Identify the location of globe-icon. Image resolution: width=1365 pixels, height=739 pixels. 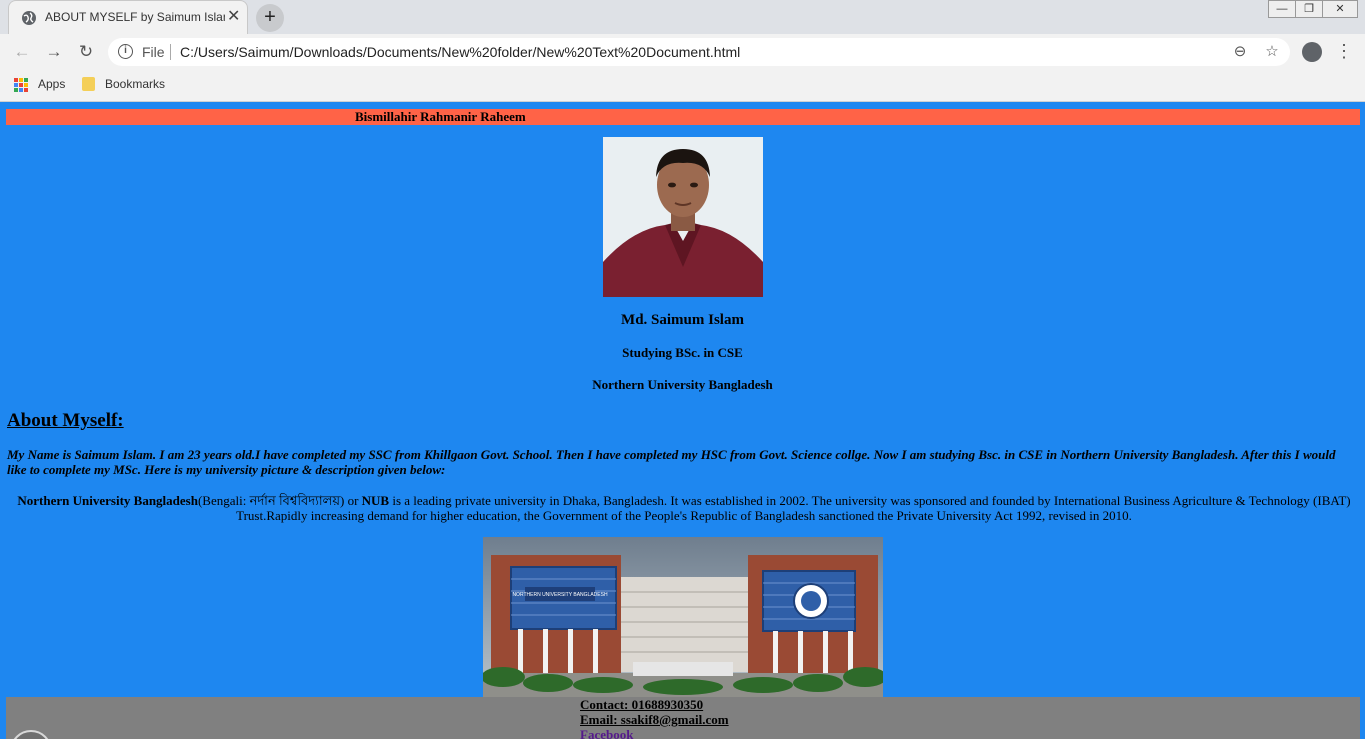
(29, 18).